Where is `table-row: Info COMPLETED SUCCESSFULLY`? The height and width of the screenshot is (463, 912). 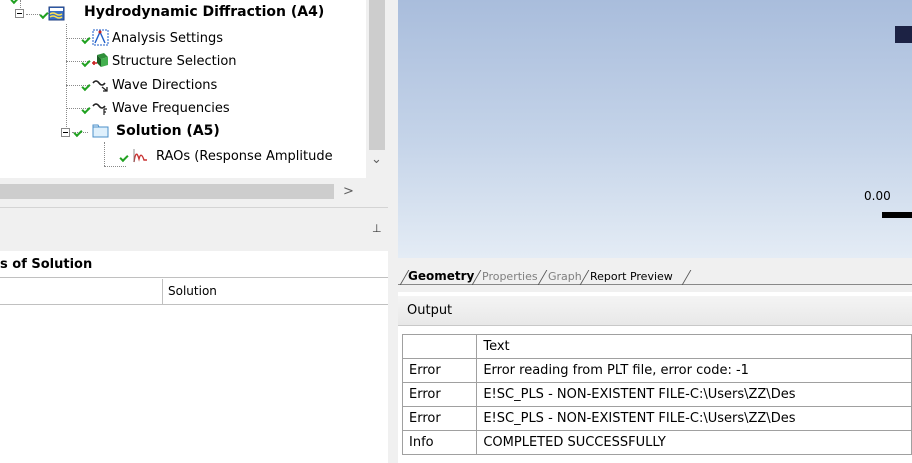 table-row: Info COMPLETED SUCCESSFULLY is located at coordinates (656, 442).